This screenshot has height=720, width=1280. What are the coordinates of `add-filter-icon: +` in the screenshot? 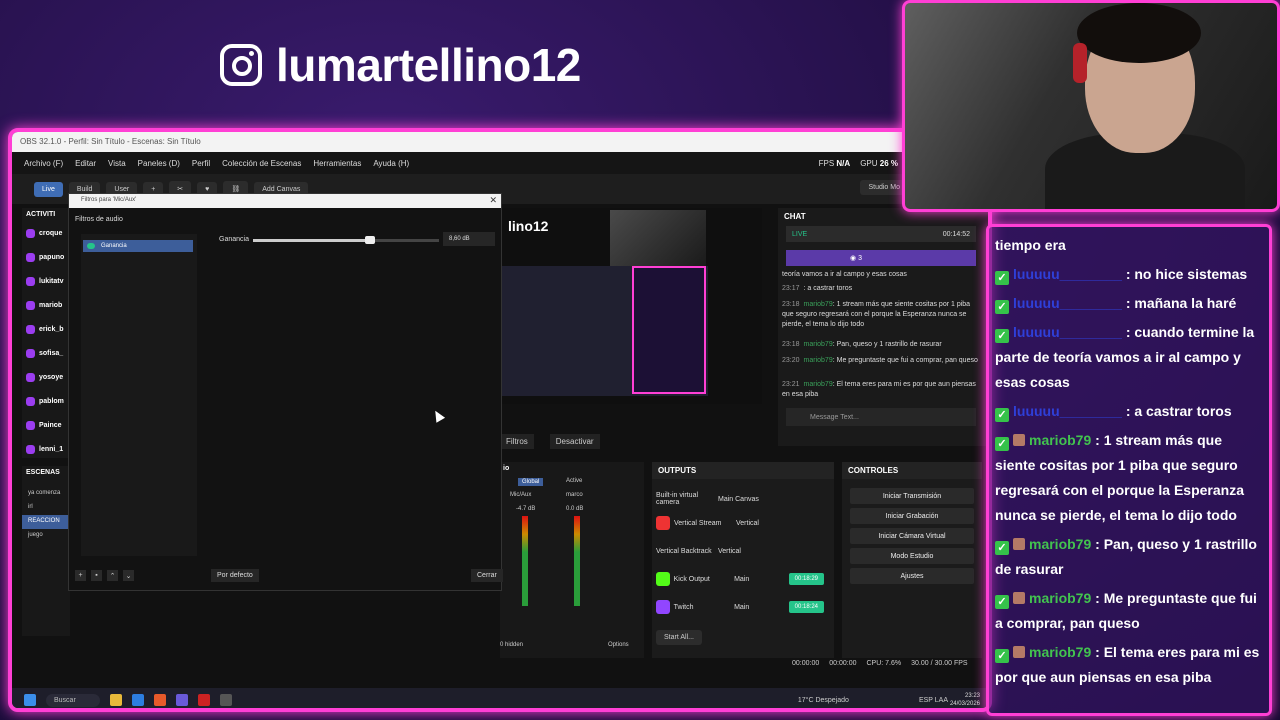 It's located at (80, 575).